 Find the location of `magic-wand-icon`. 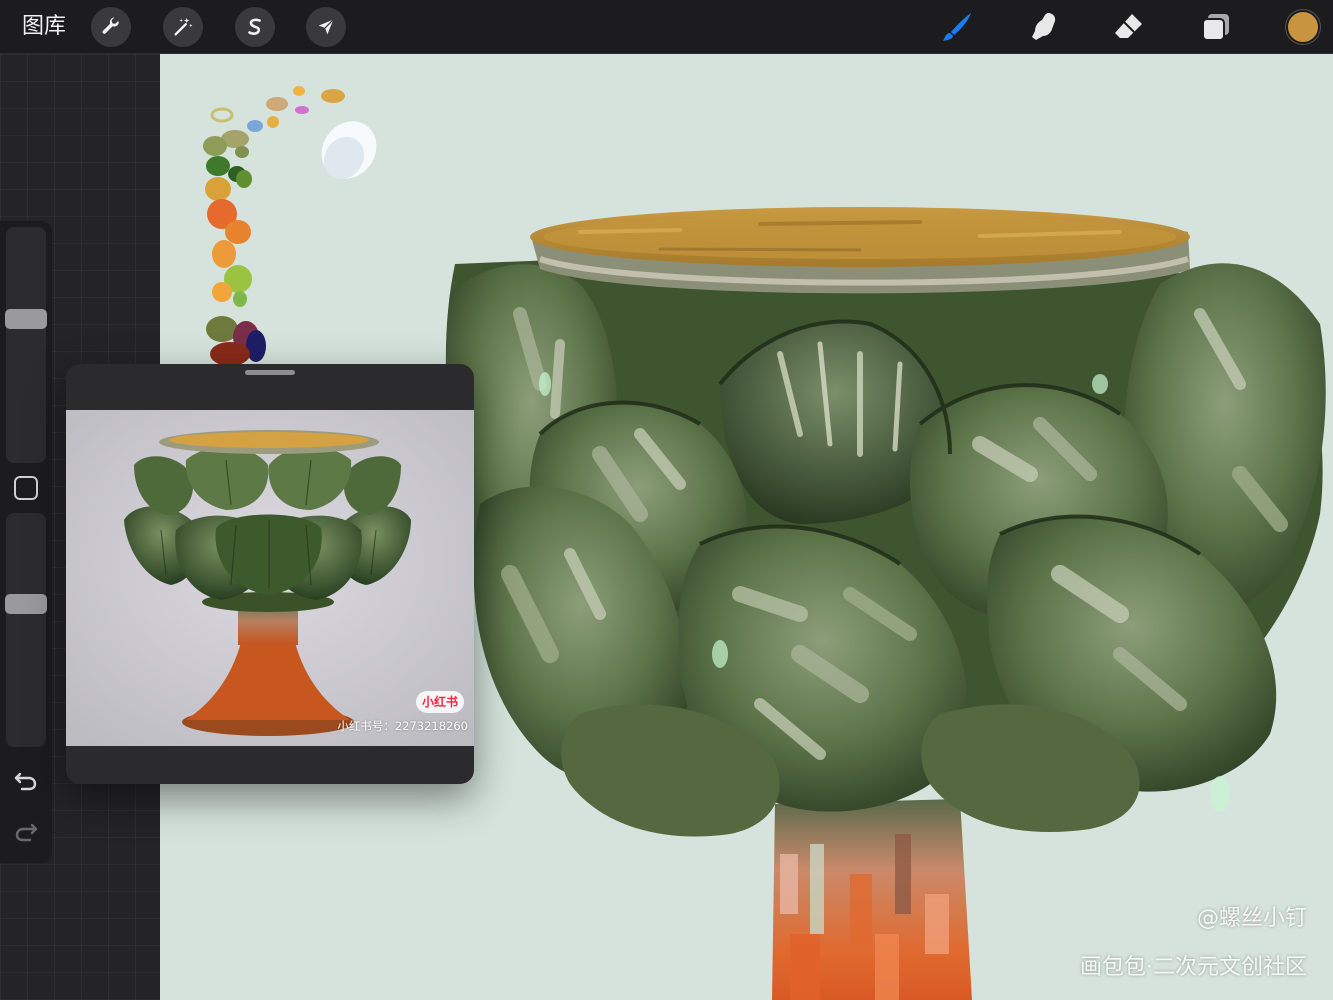

magic-wand-icon is located at coordinates (183, 26).